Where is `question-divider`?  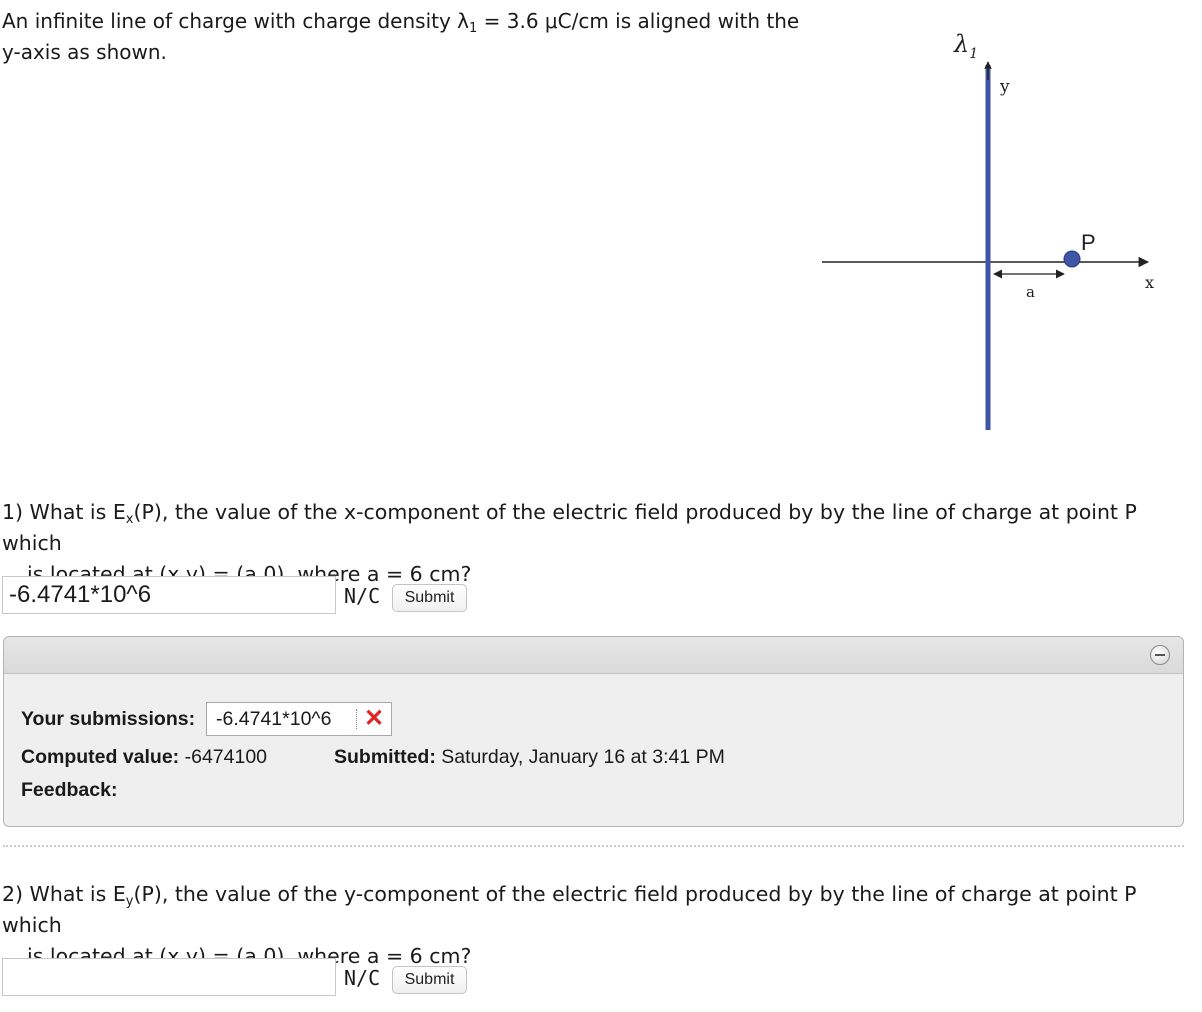 question-divider is located at coordinates (593, 846).